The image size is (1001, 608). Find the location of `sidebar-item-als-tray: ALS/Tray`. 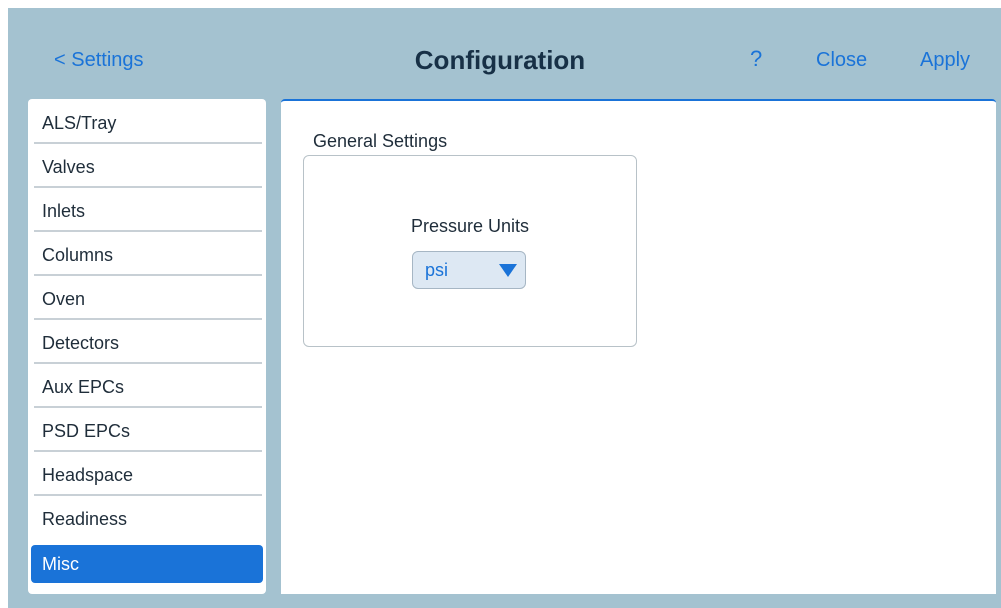

sidebar-item-als-tray: ALS/Tray is located at coordinates (147, 123).